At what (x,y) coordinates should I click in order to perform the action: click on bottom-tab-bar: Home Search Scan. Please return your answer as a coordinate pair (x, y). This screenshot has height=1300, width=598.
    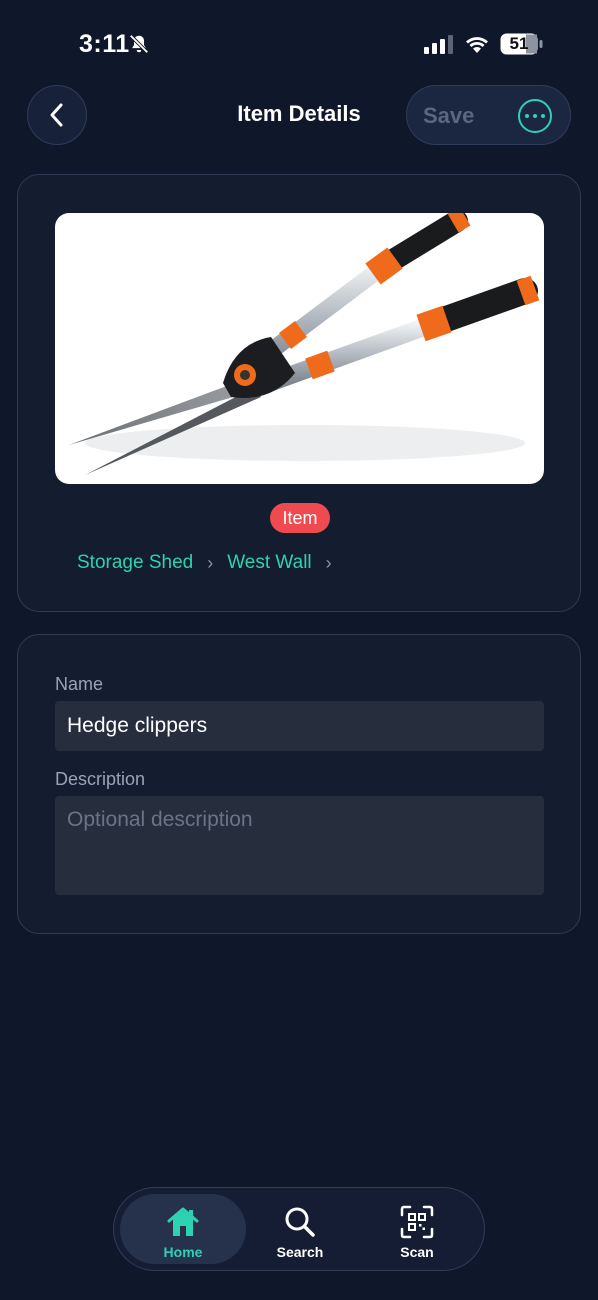
    Looking at the image, I should click on (299, 1229).